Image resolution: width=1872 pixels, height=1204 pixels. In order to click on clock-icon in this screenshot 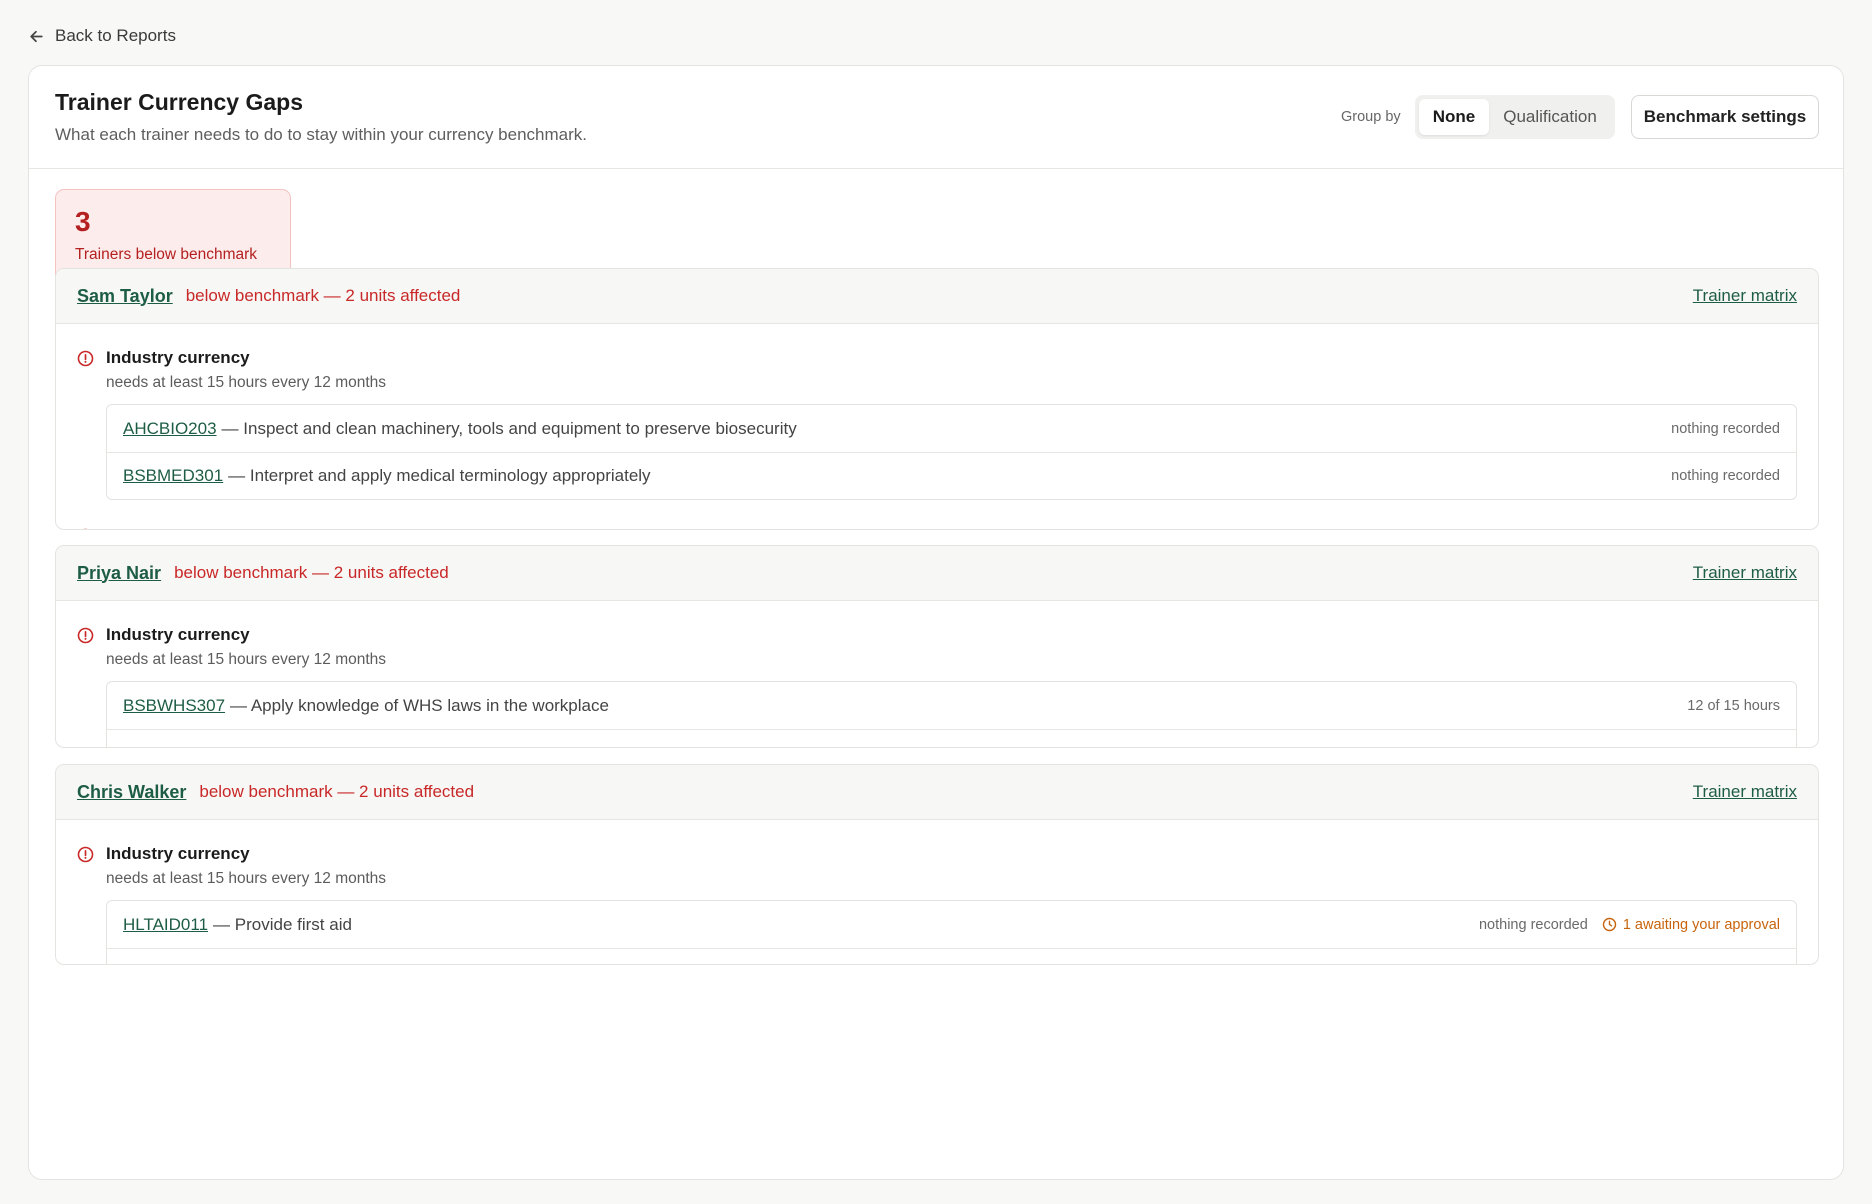, I will do `click(1609, 924)`.